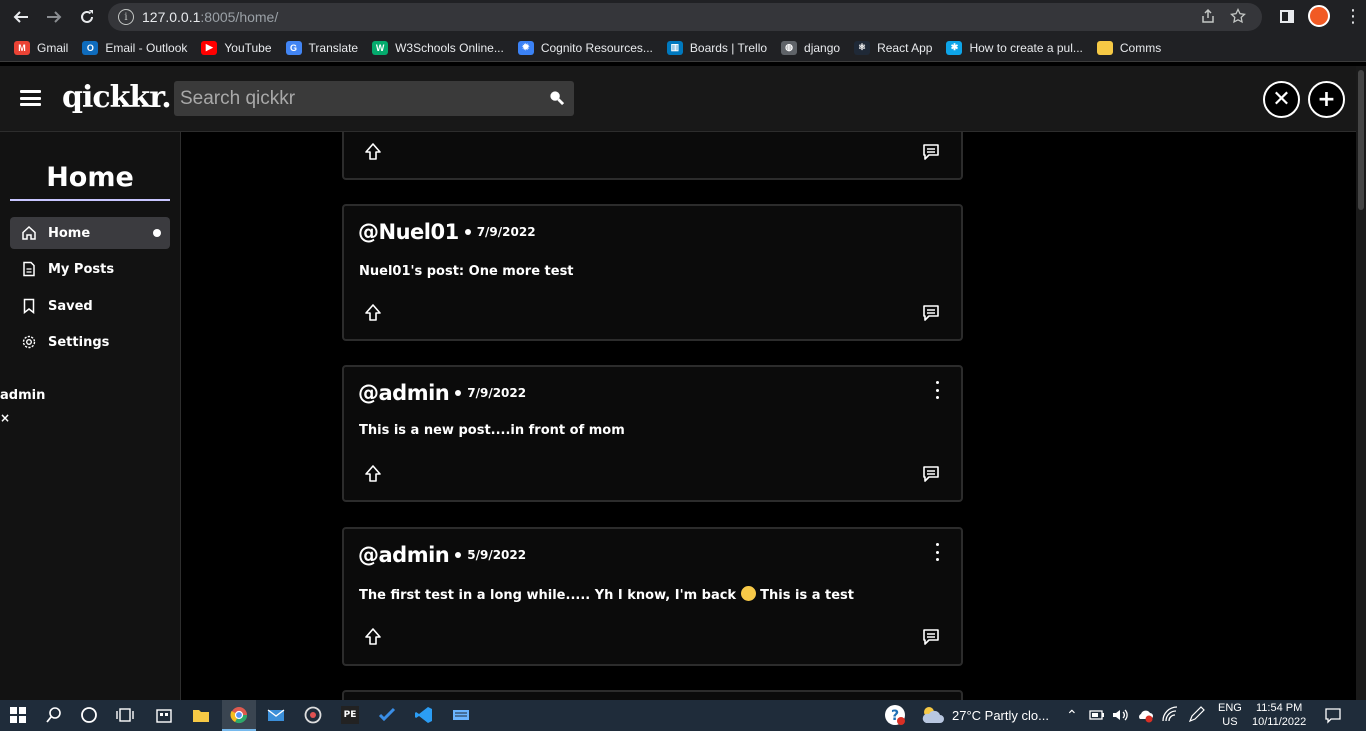 Image resolution: width=1366 pixels, height=731 pixels. What do you see at coordinates (678, 99) in the screenshot?
I see `app-header: qickkr. ✕ +` at bounding box center [678, 99].